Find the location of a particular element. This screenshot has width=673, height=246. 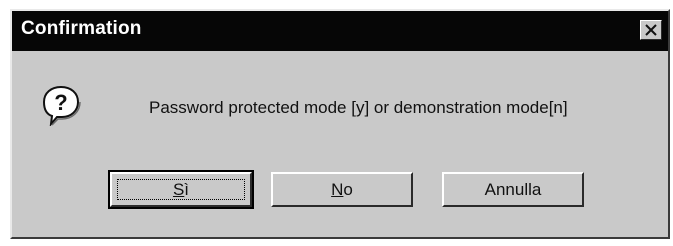

cancel-button-label: Annulla is located at coordinates (513, 189).